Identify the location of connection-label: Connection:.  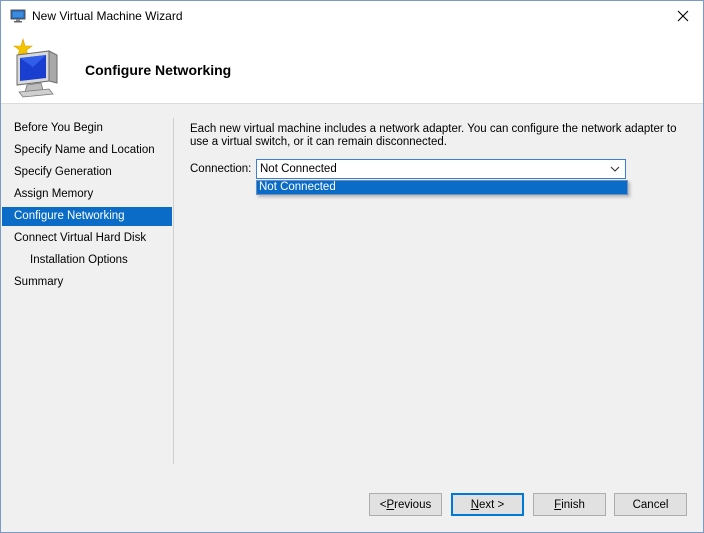
(221, 169).